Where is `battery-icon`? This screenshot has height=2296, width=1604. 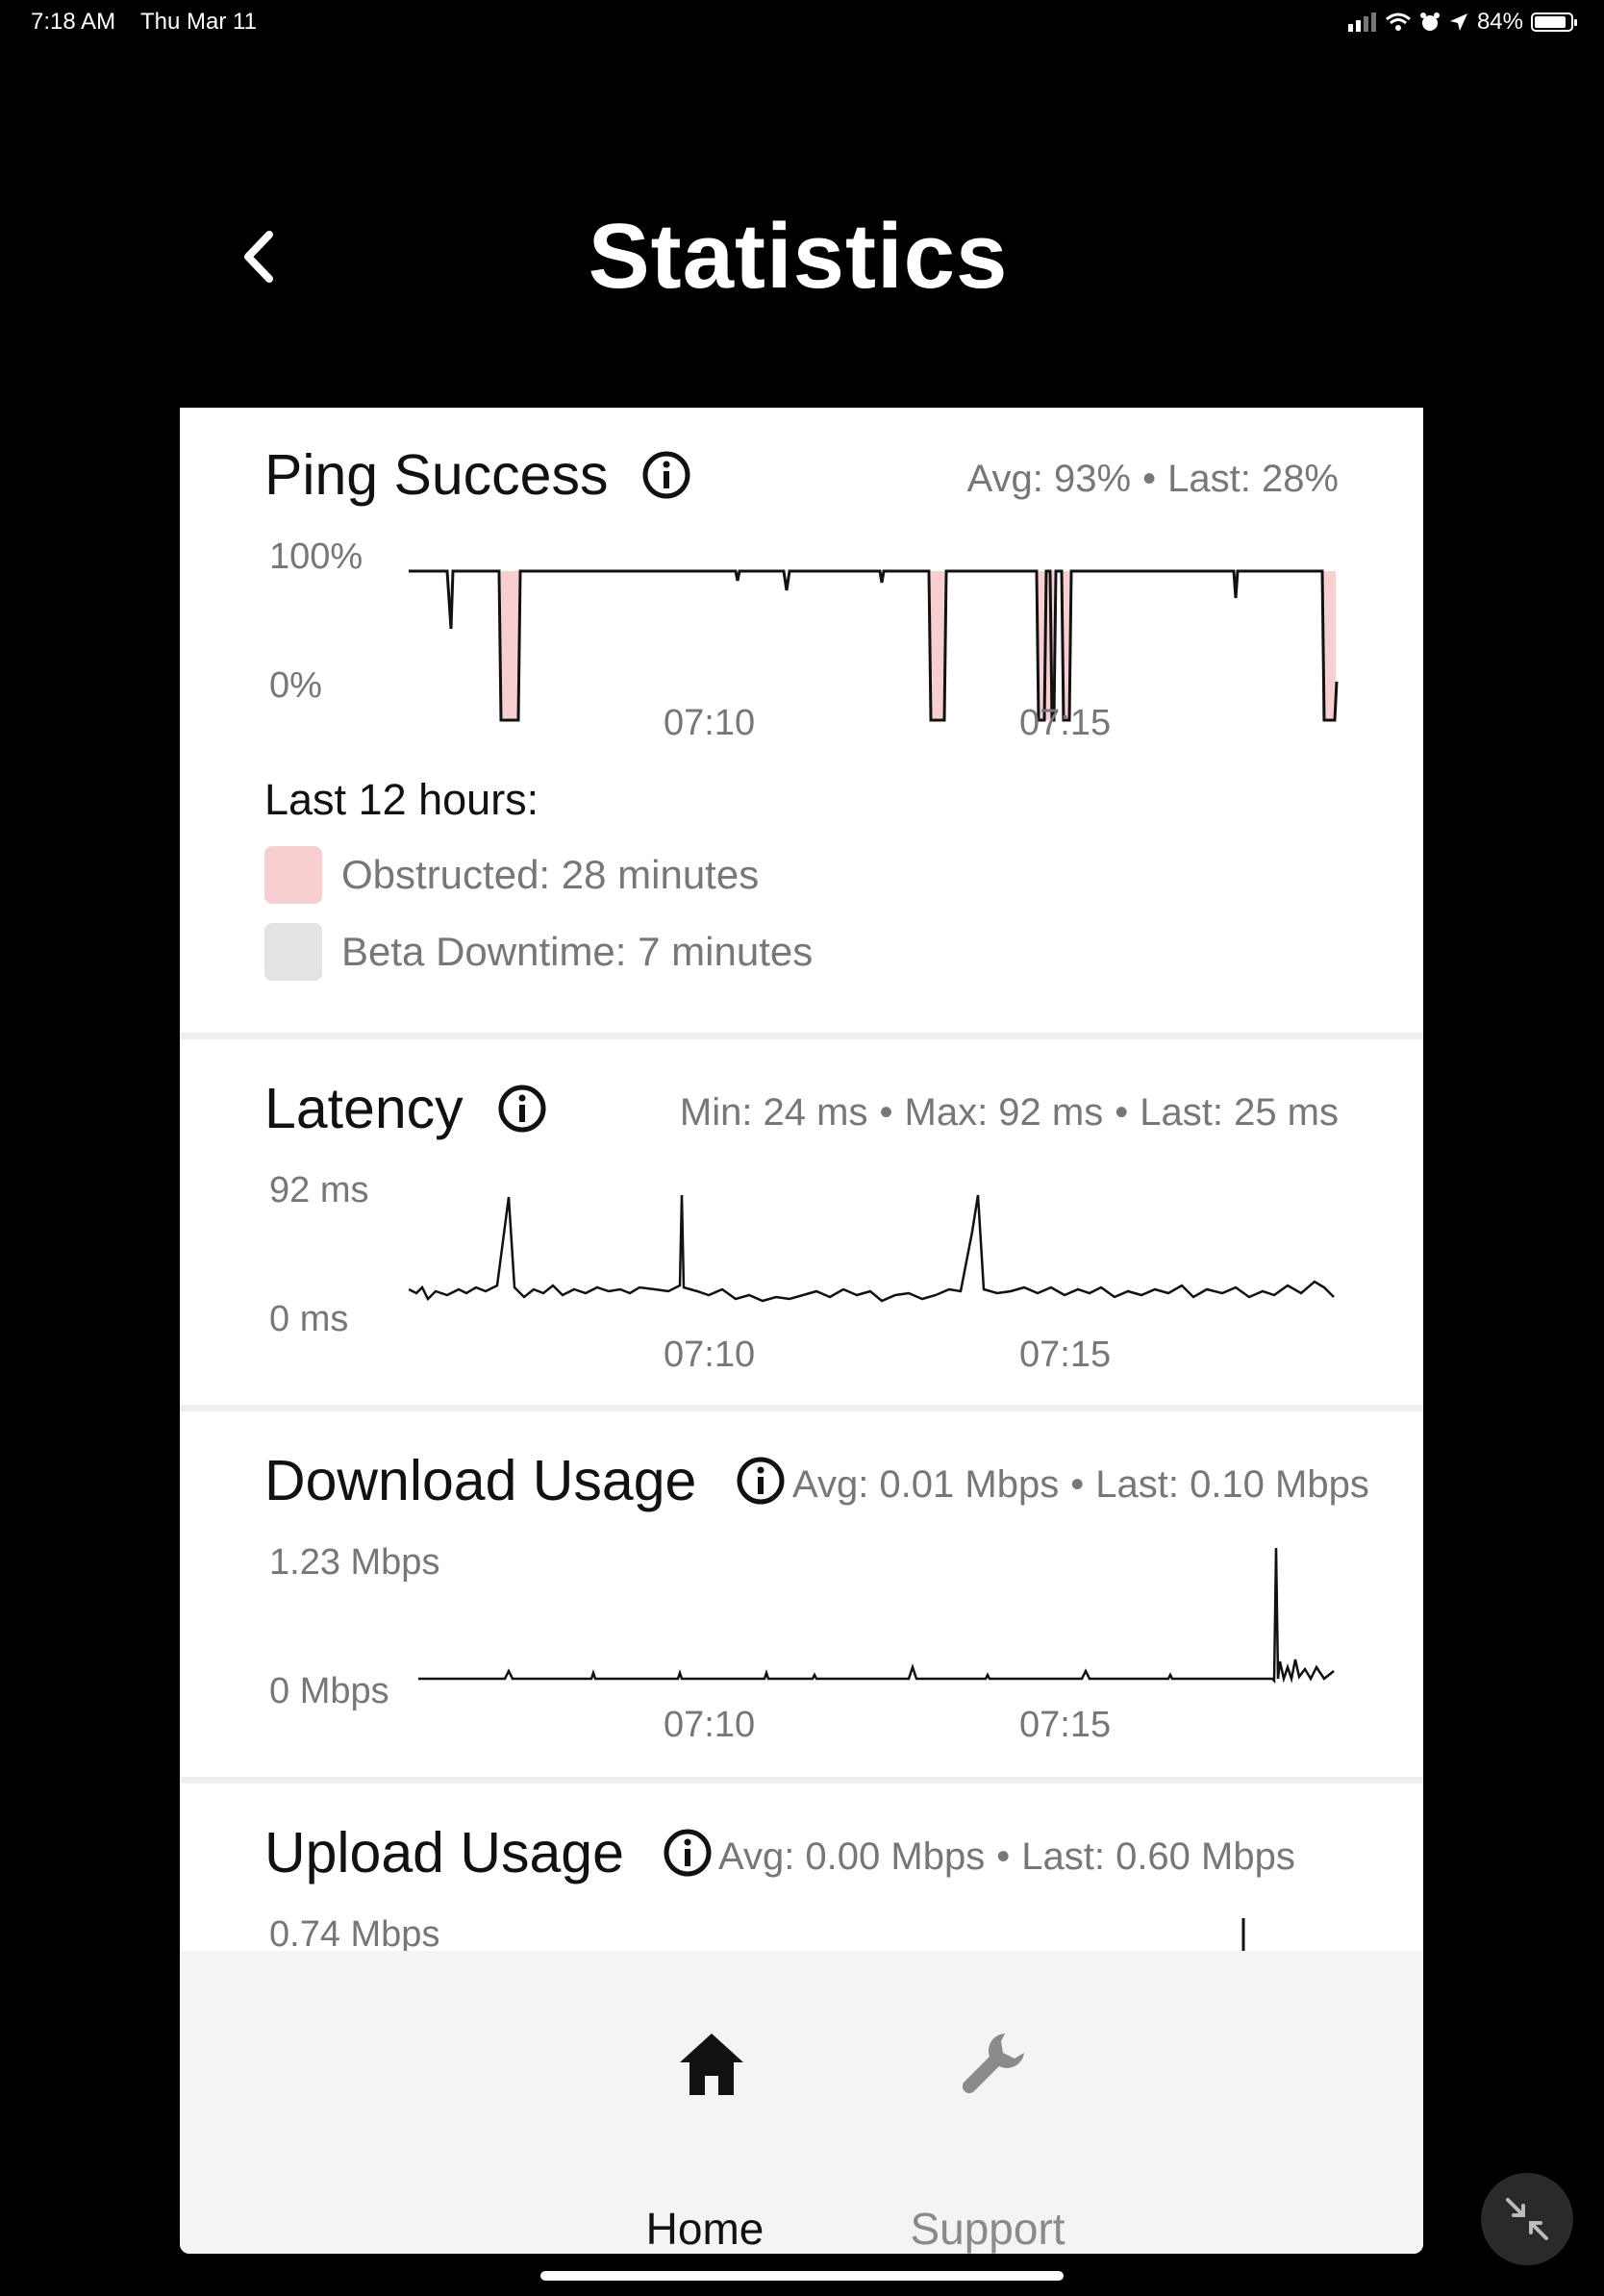 battery-icon is located at coordinates (1554, 22).